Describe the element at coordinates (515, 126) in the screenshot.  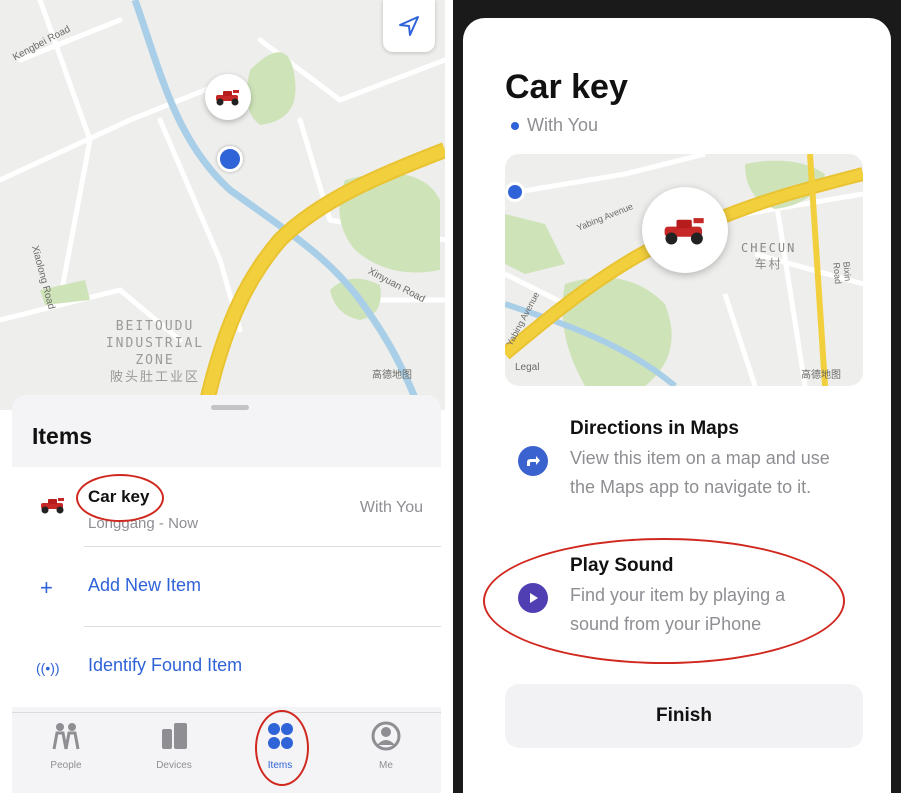
I see `status-dot-icon` at that location.